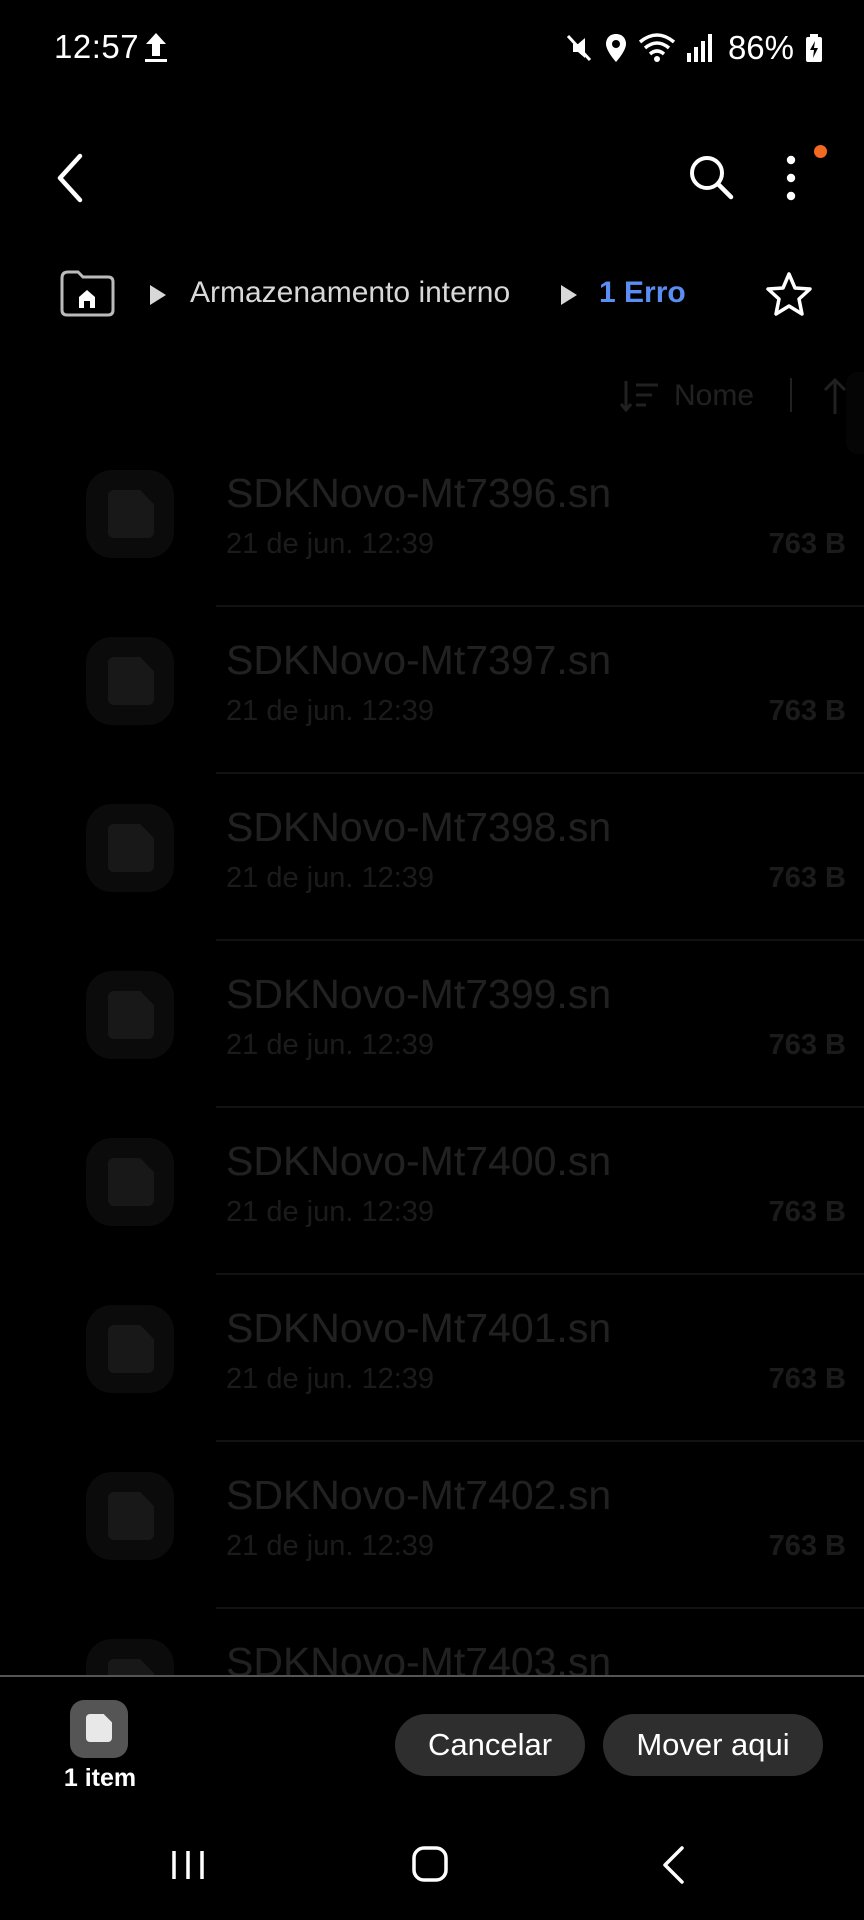 This screenshot has width=864, height=1920. Describe the element at coordinates (350, 293) in the screenshot. I see `breadcrumb-internal-storage: Armazenamento interno` at that location.